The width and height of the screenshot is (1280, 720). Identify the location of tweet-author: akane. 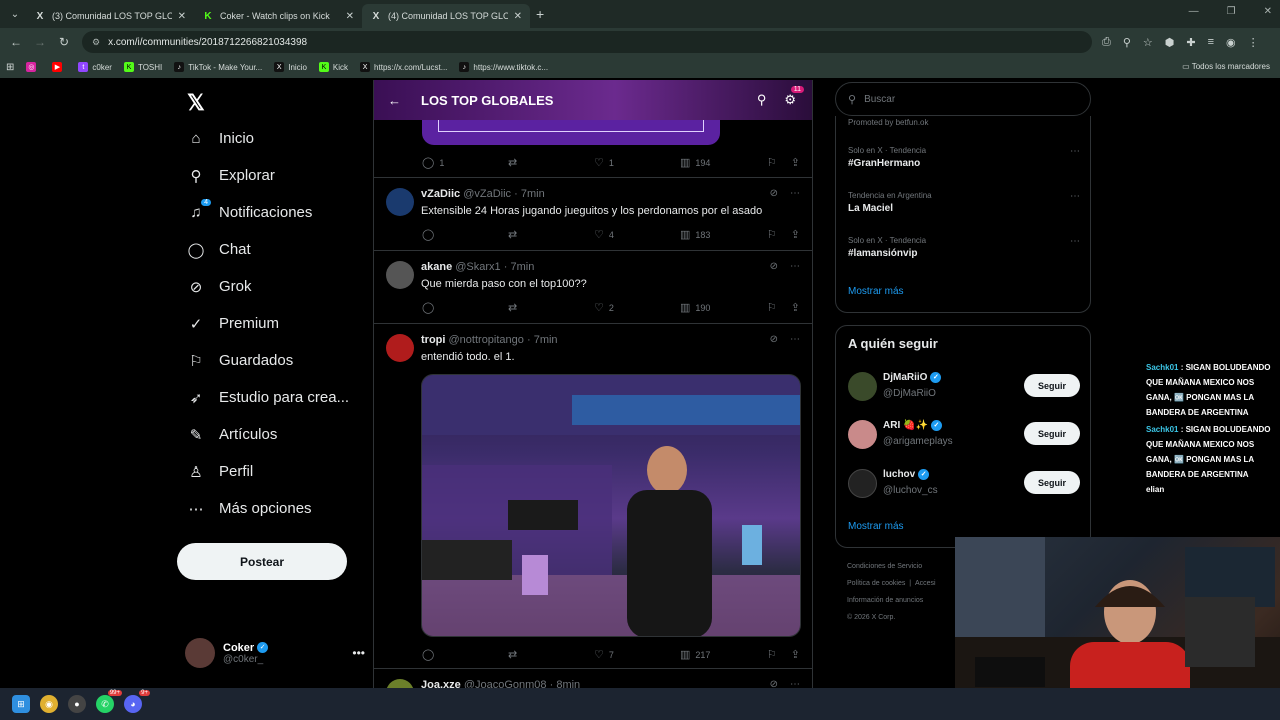
(436, 267).